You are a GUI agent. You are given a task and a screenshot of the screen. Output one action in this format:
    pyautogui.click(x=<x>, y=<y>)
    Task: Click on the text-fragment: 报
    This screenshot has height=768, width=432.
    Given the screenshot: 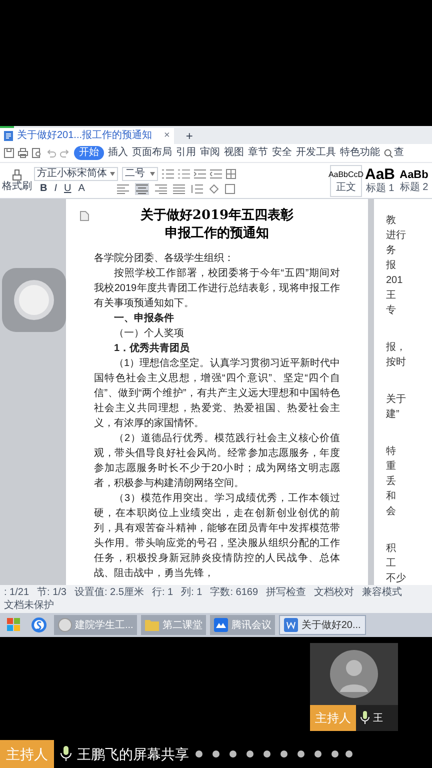 What is the action you would take?
    pyautogui.click(x=391, y=265)
    